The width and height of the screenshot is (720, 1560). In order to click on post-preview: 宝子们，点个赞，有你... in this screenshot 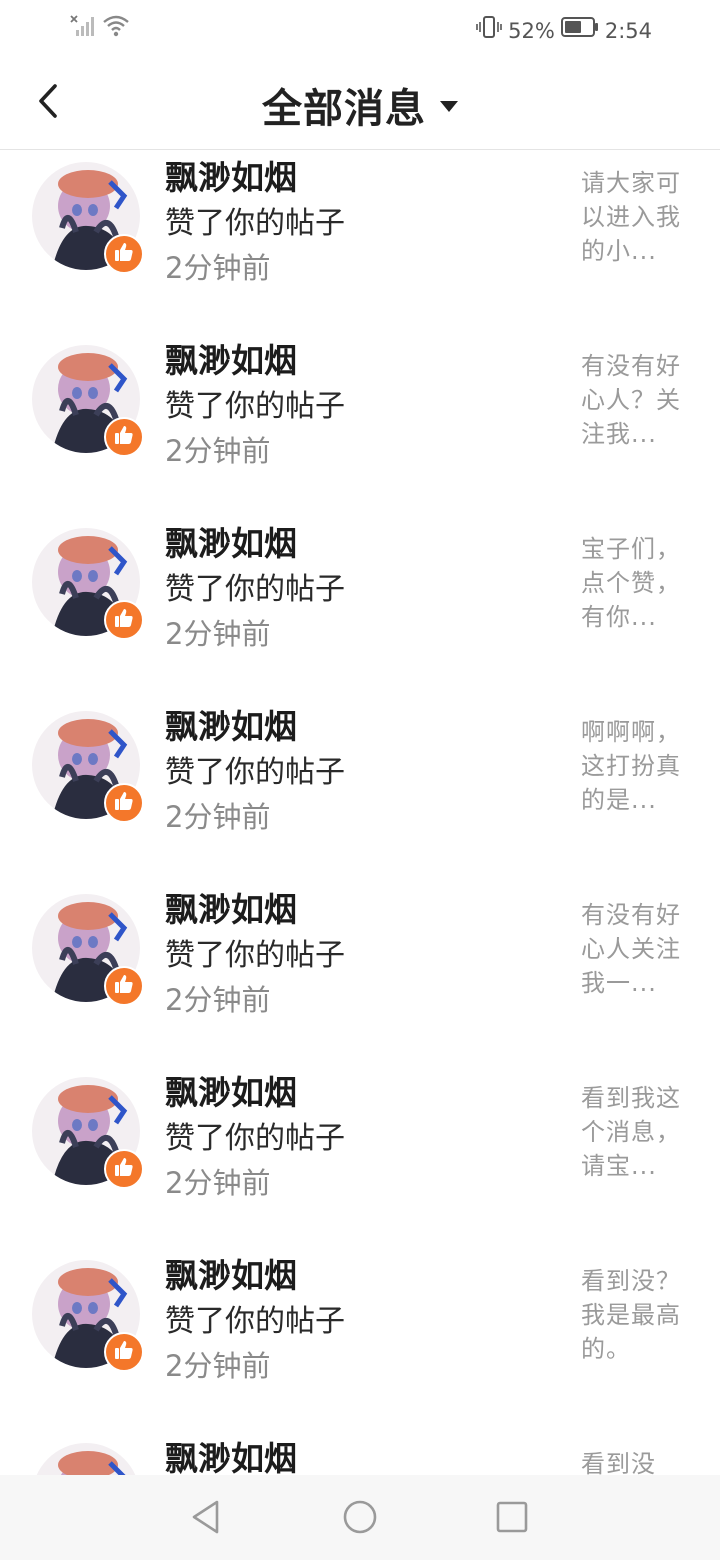, I will do `click(635, 583)`.